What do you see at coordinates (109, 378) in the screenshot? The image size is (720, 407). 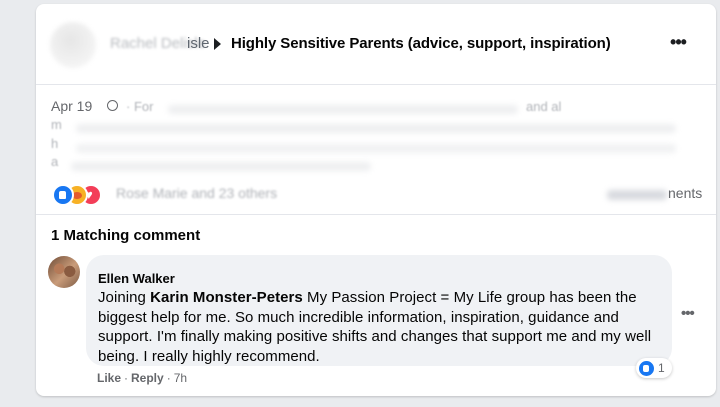 I see `comment-like-button: Like` at bounding box center [109, 378].